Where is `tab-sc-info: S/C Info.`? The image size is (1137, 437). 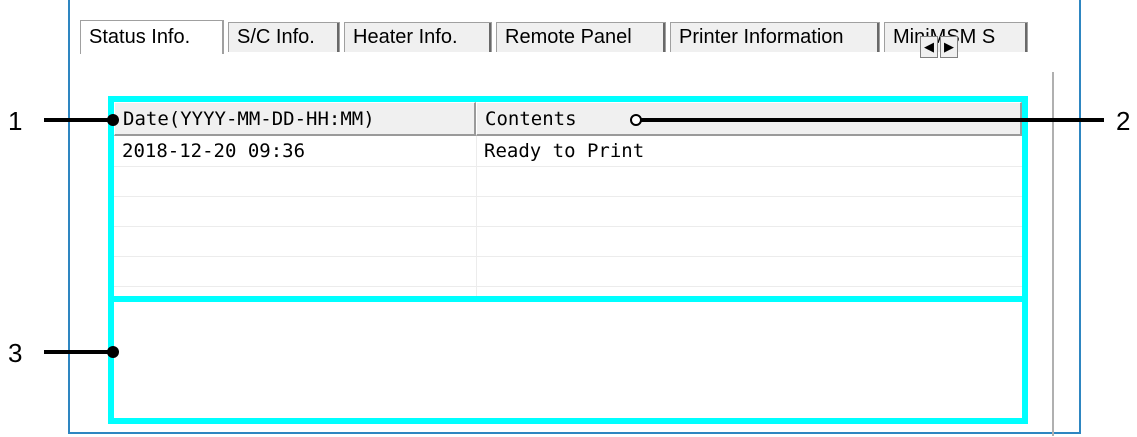 tab-sc-info: S/C Info. is located at coordinates (284, 37).